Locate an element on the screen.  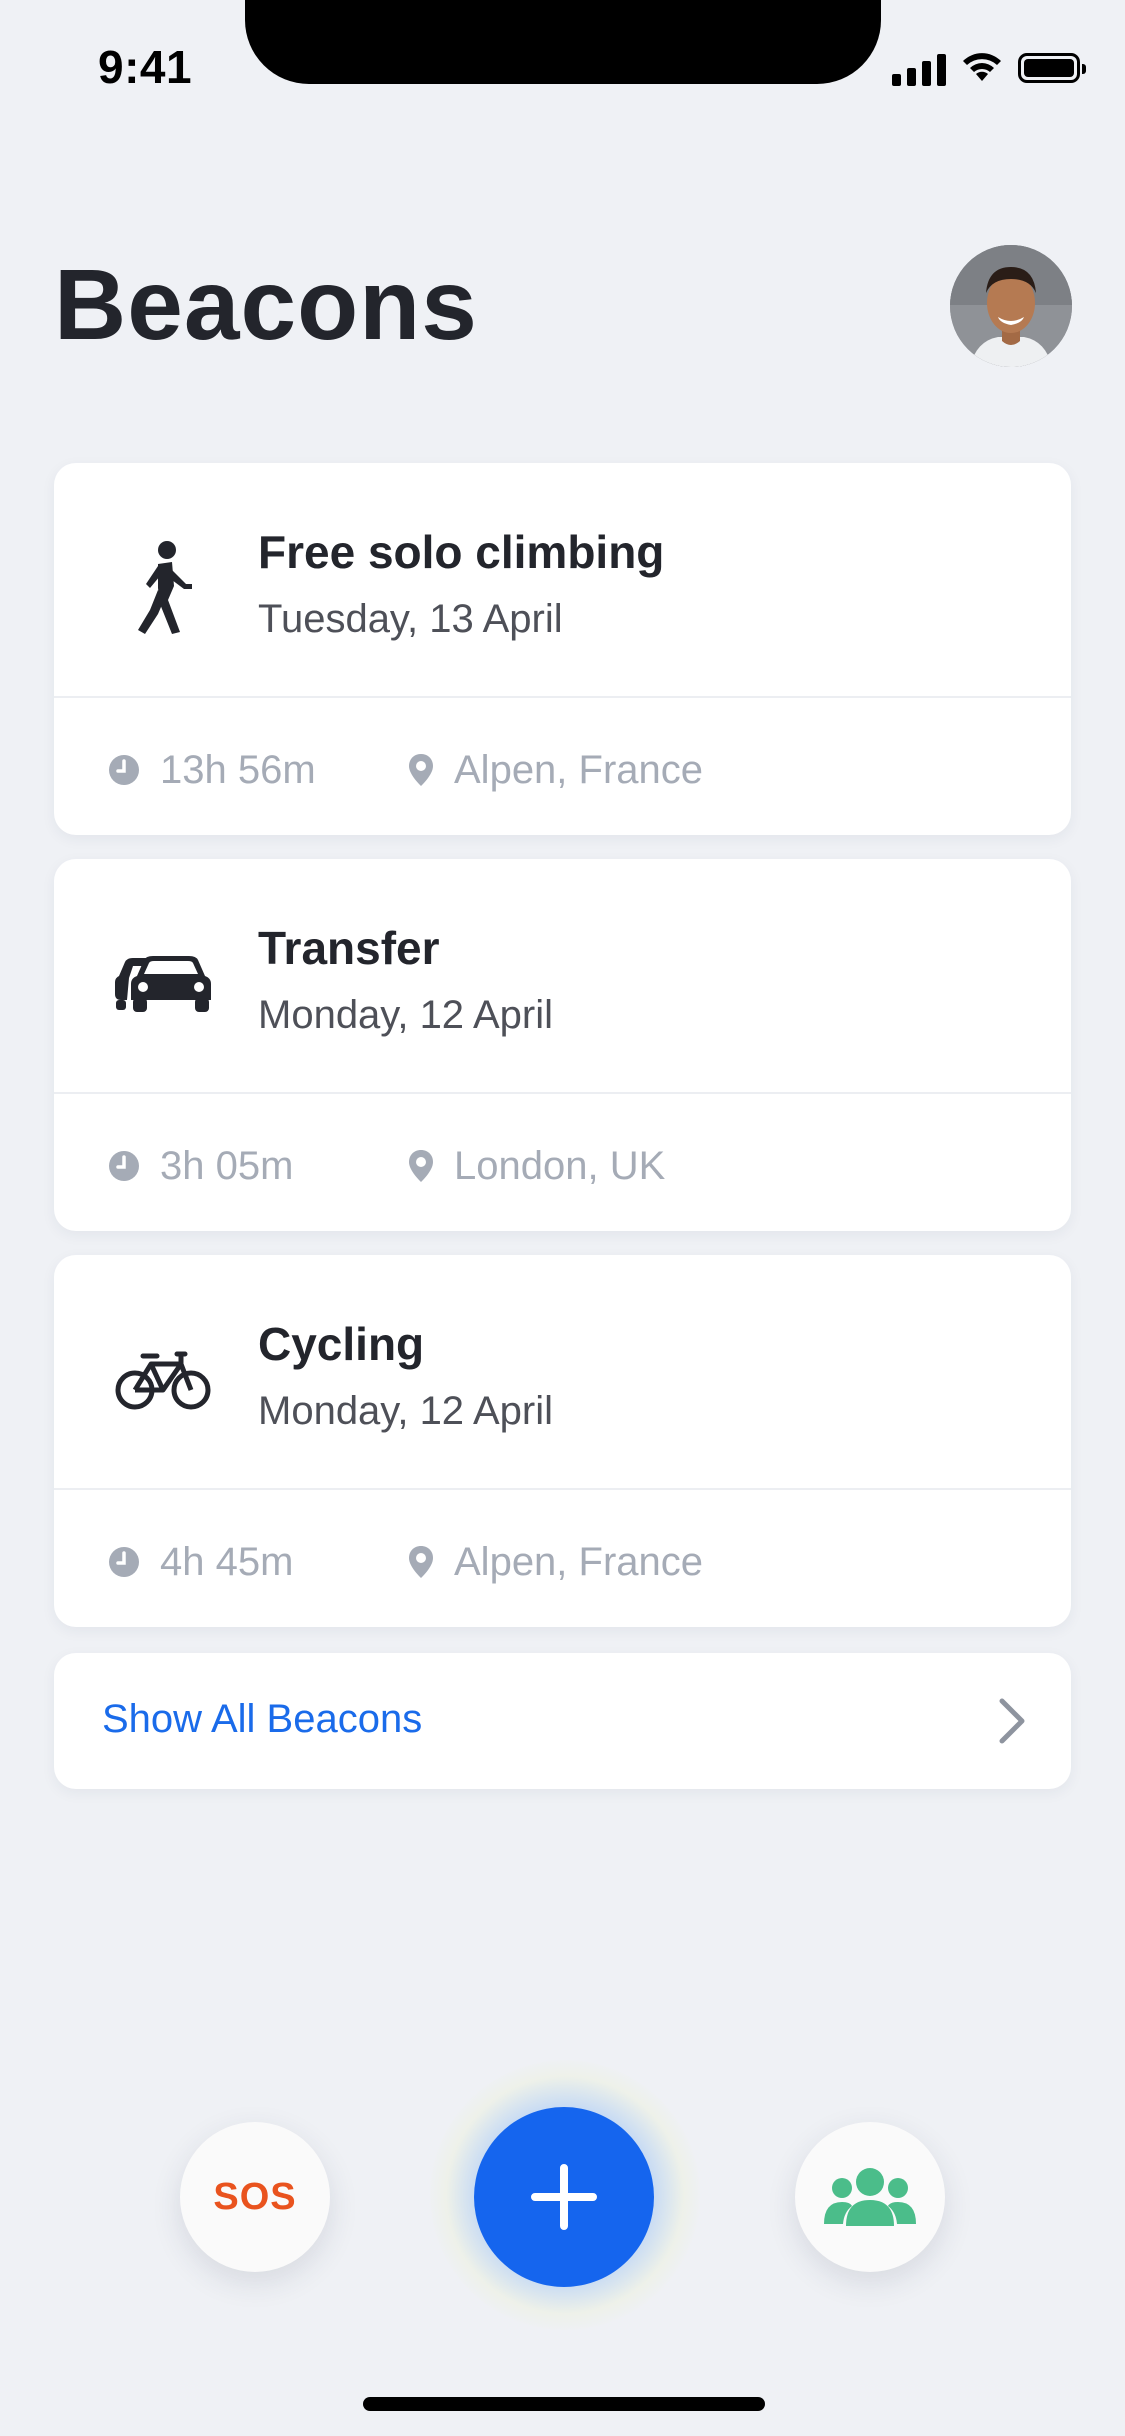
plus-icon is located at coordinates (564, 2197).